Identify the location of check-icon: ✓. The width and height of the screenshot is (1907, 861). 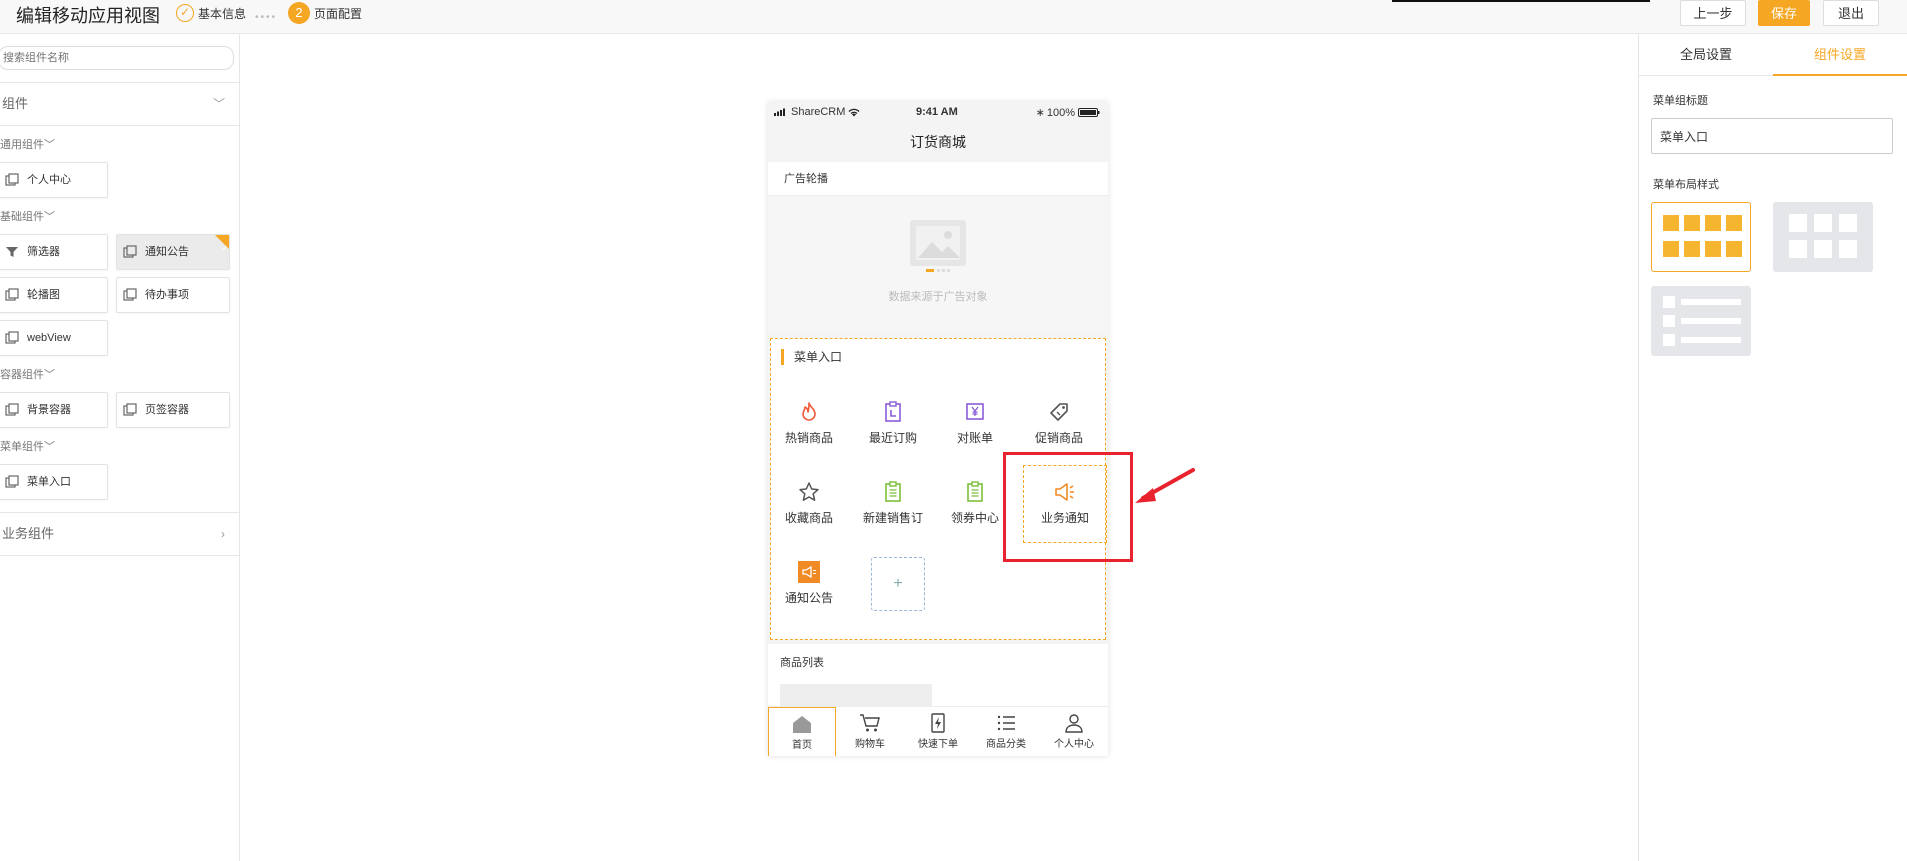
(224, 248).